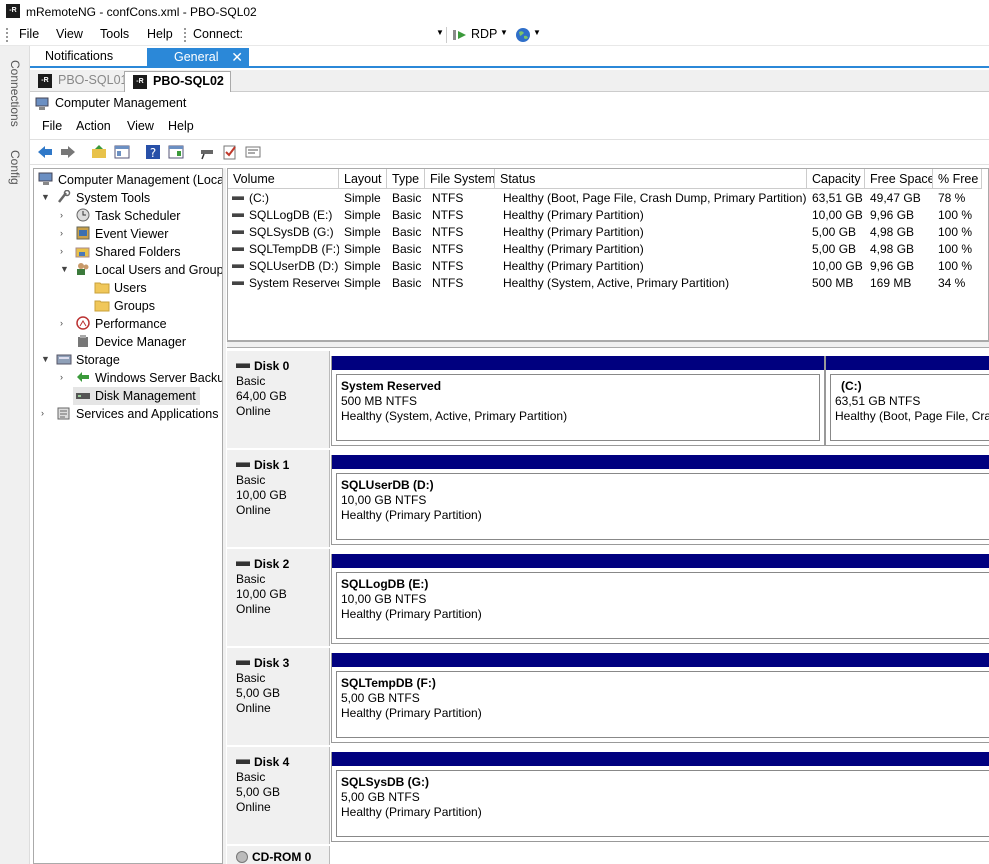  Describe the element at coordinates (15, 167) in the screenshot. I see `side-tab-config: Config` at that location.